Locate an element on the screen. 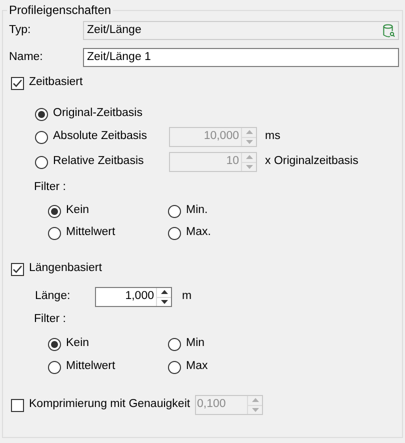 This screenshot has height=443, width=405. name-field: Zeit/Länge 1 is located at coordinates (241, 57).